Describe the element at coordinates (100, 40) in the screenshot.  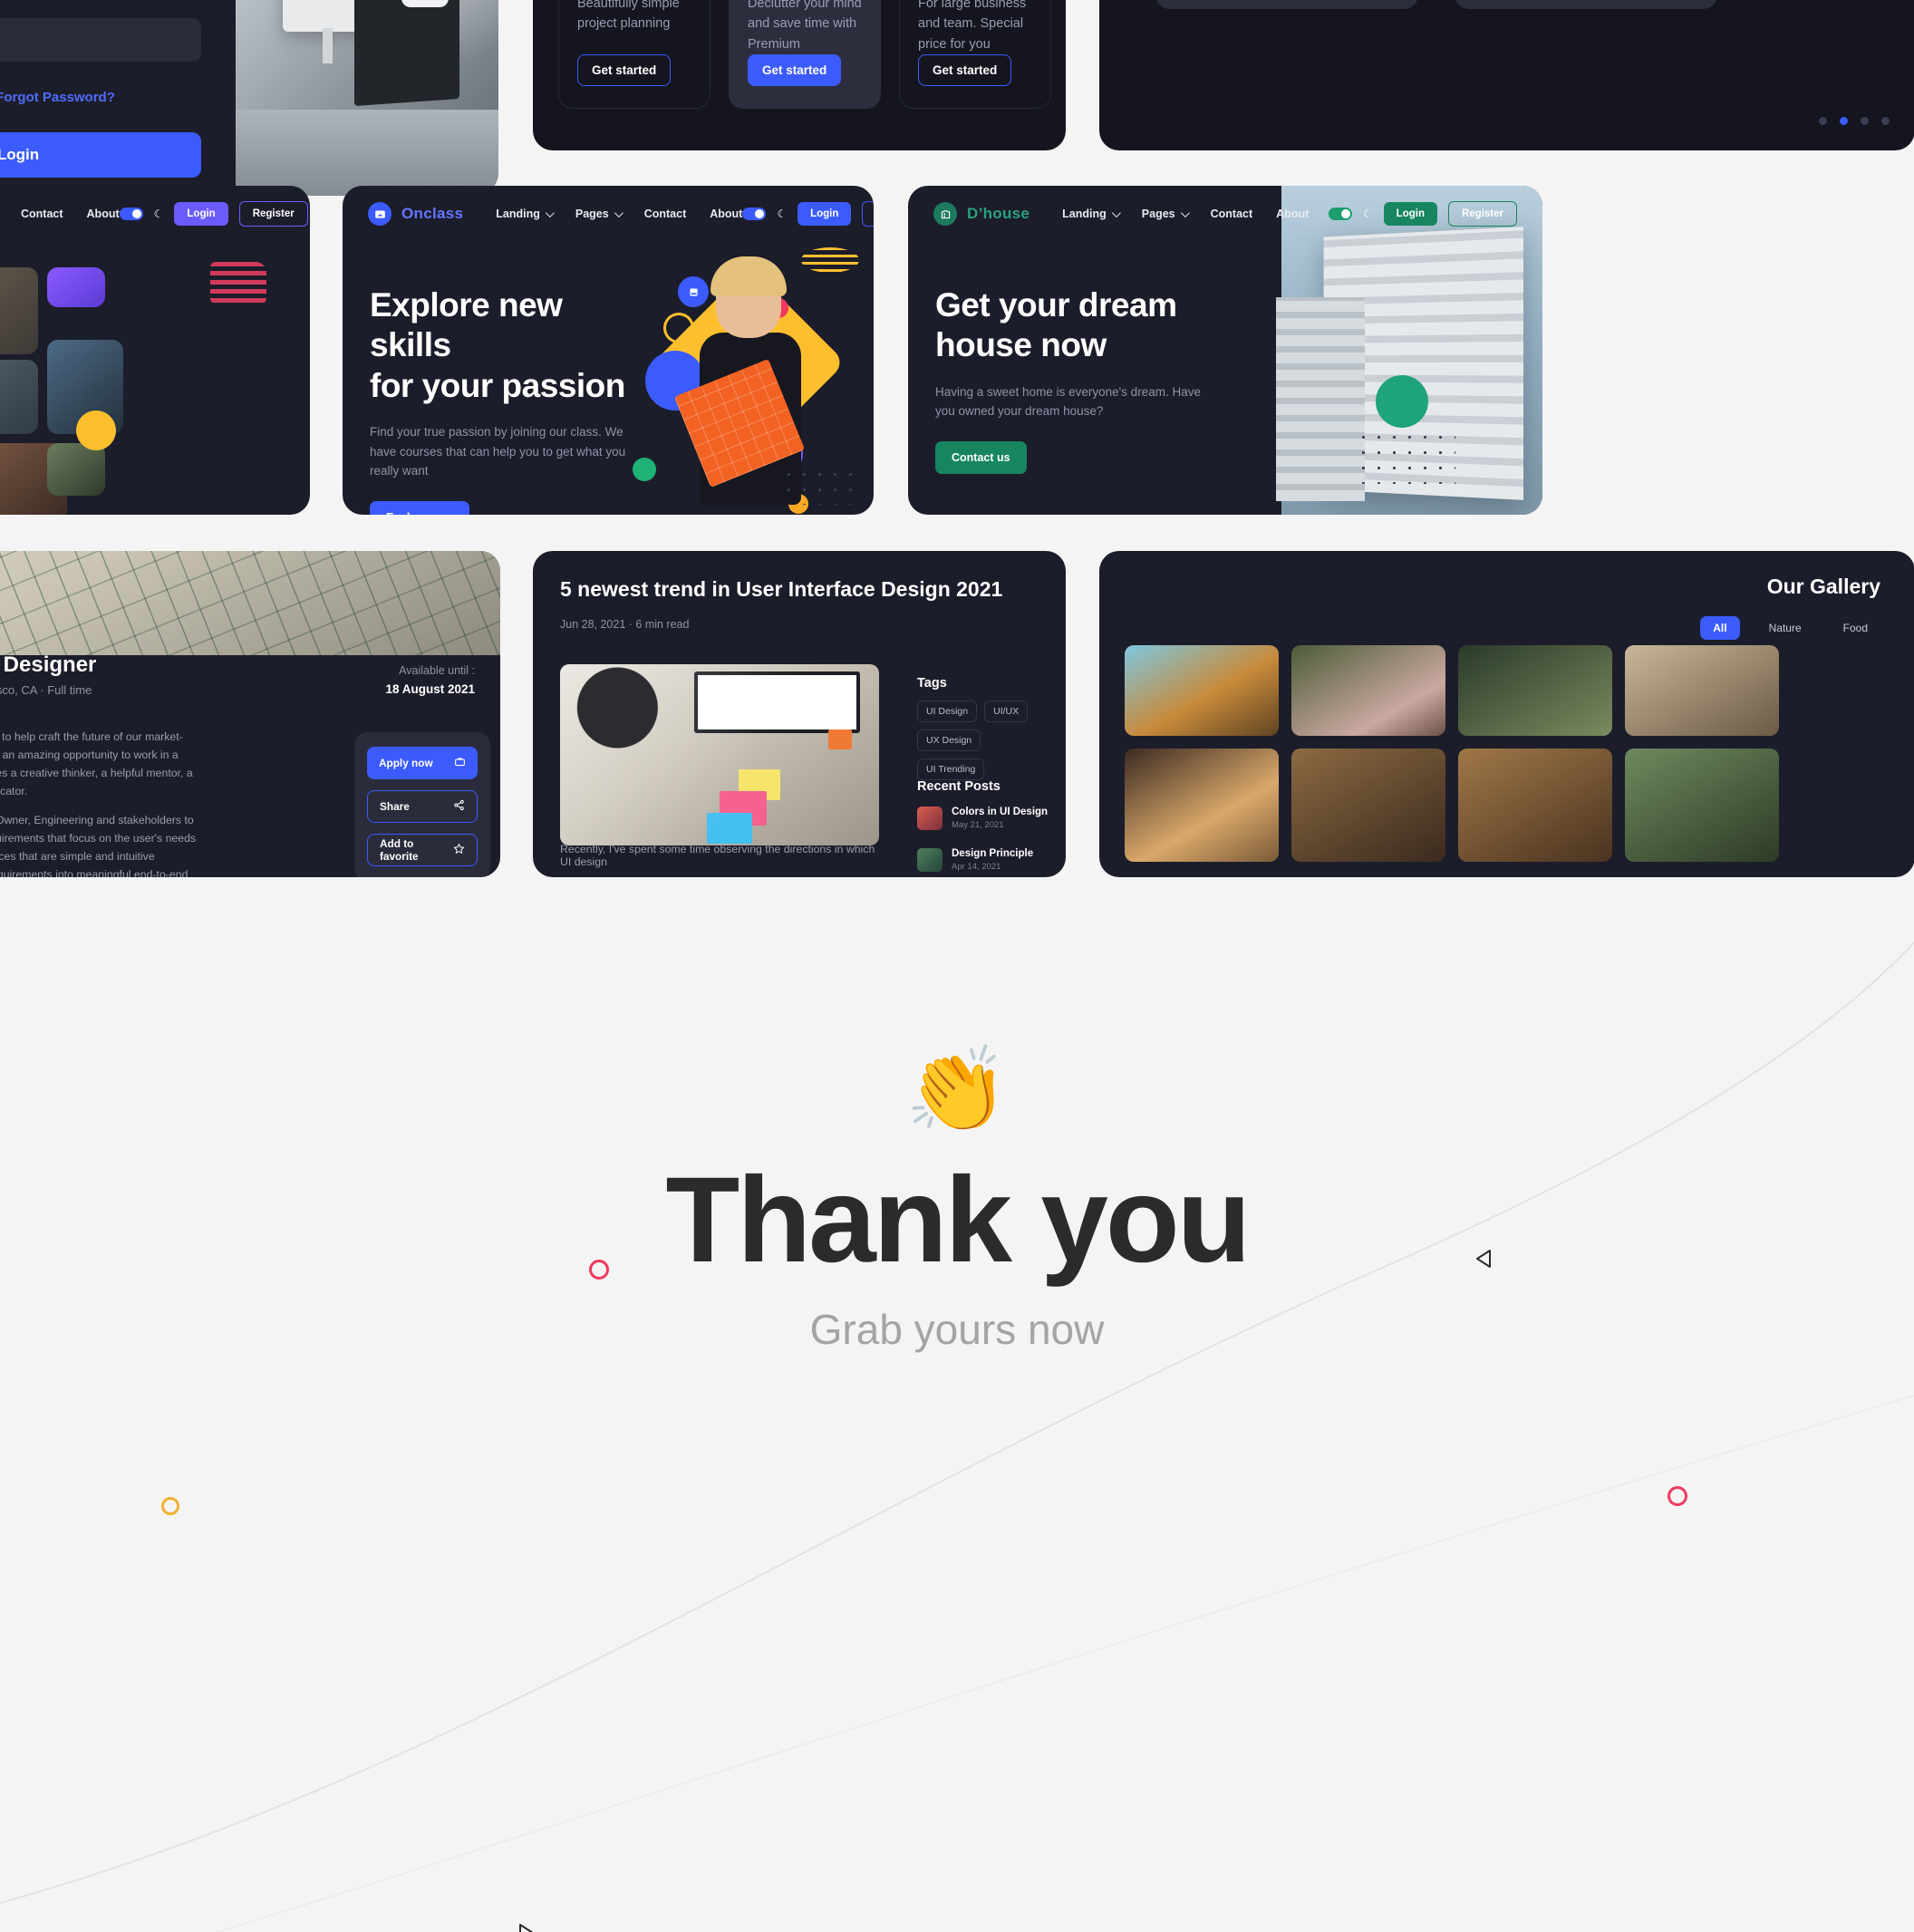
I see `password-input` at that location.